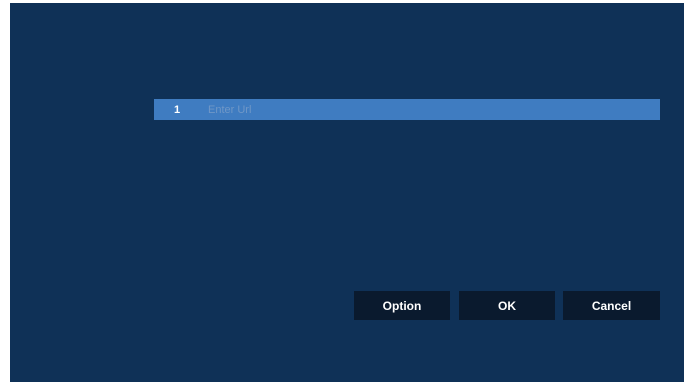 The image size is (695, 385). I want to click on cancel-button: Cancel, so click(611, 305).